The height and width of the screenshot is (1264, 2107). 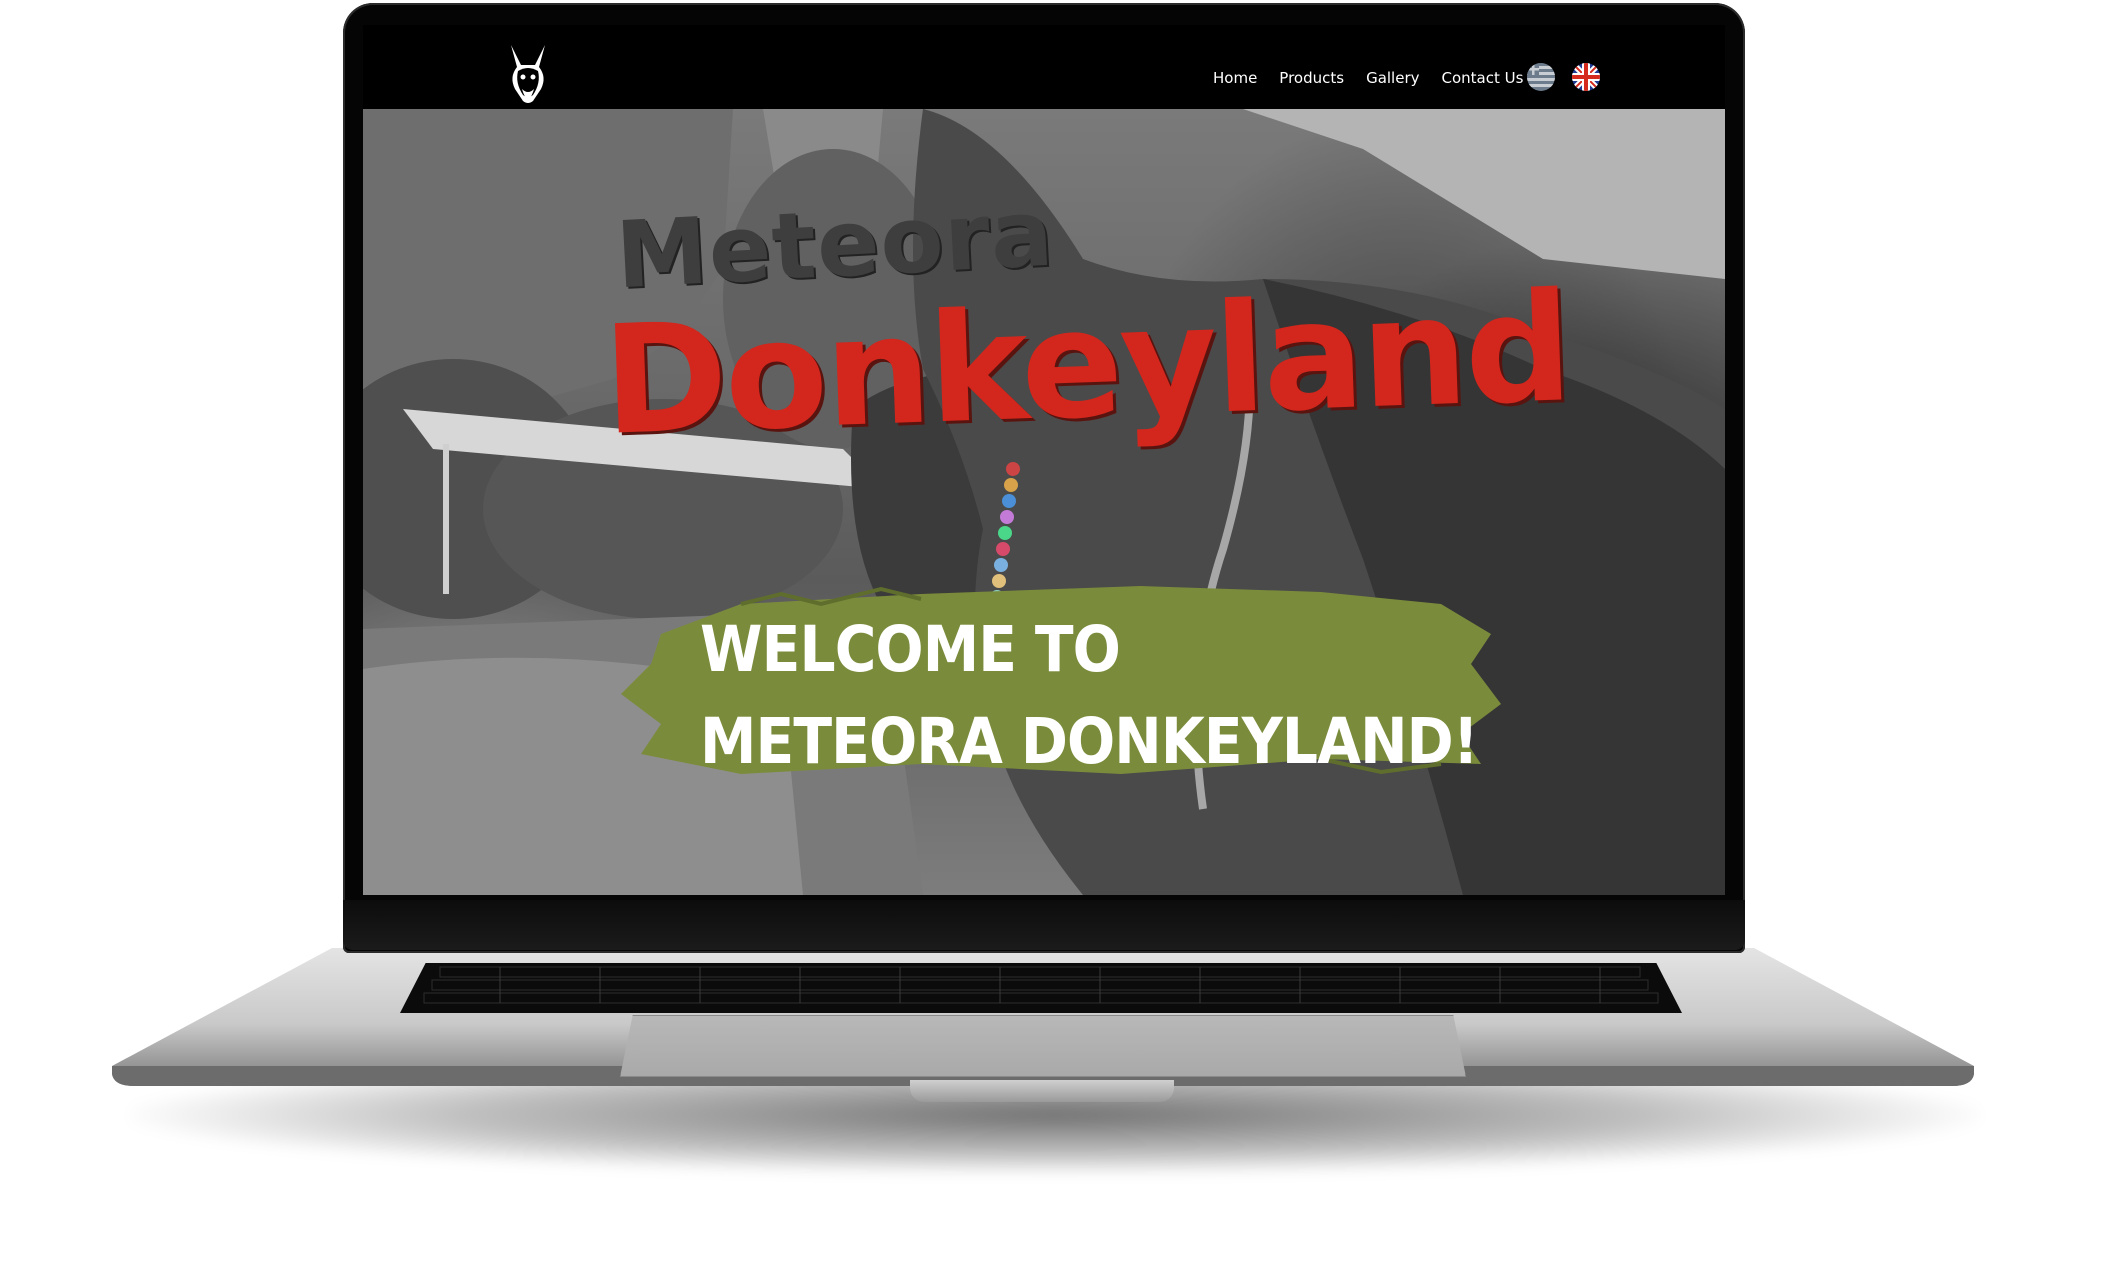 What do you see at coordinates (1044, 925) in the screenshot?
I see `laptop-bezel-bottom` at bounding box center [1044, 925].